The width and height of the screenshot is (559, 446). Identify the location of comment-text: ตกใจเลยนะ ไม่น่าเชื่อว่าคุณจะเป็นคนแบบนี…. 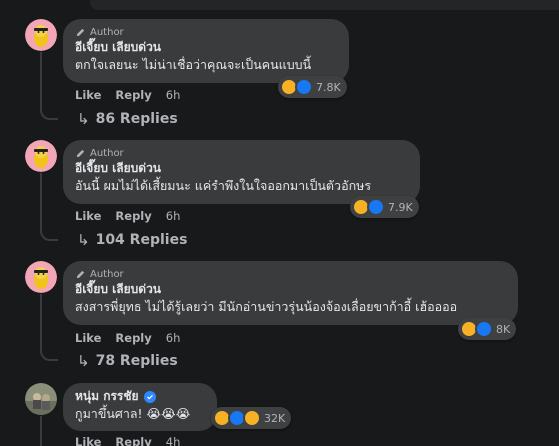
(193, 64).